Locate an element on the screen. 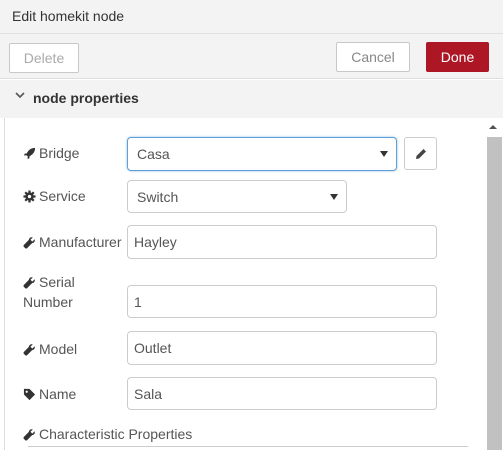  tag-icon is located at coordinates (29, 394).